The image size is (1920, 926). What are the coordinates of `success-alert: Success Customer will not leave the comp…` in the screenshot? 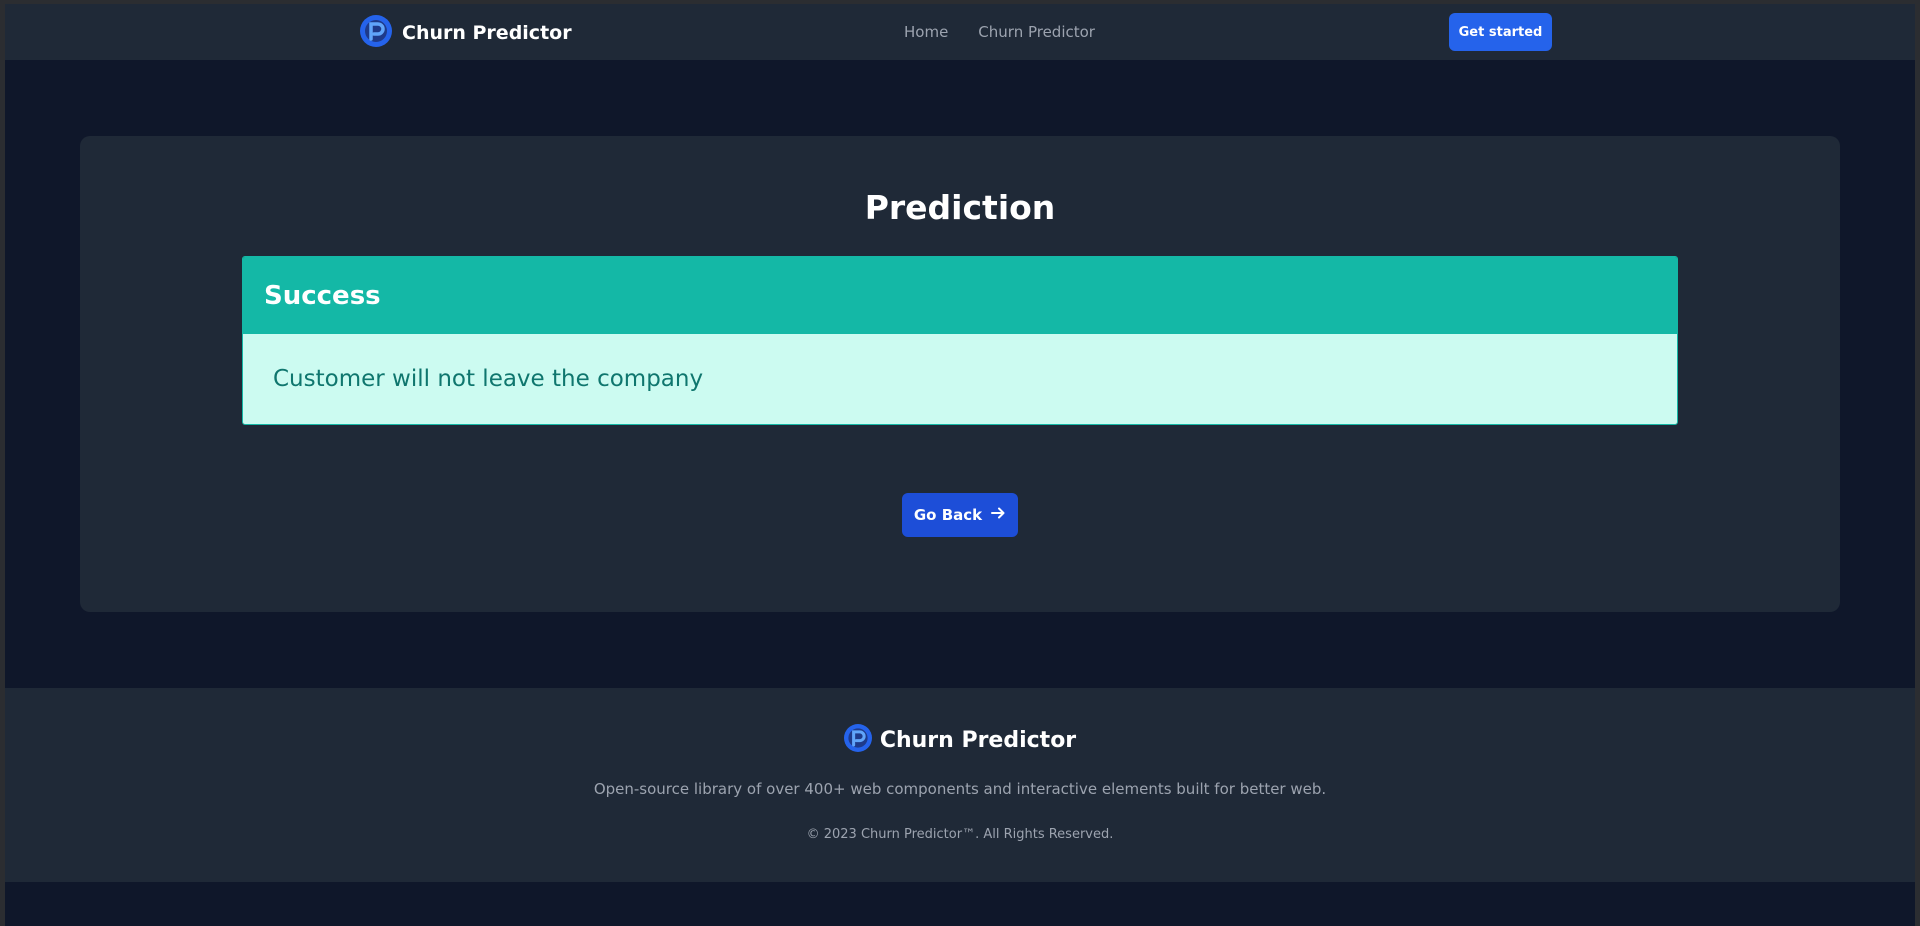 It's located at (960, 340).